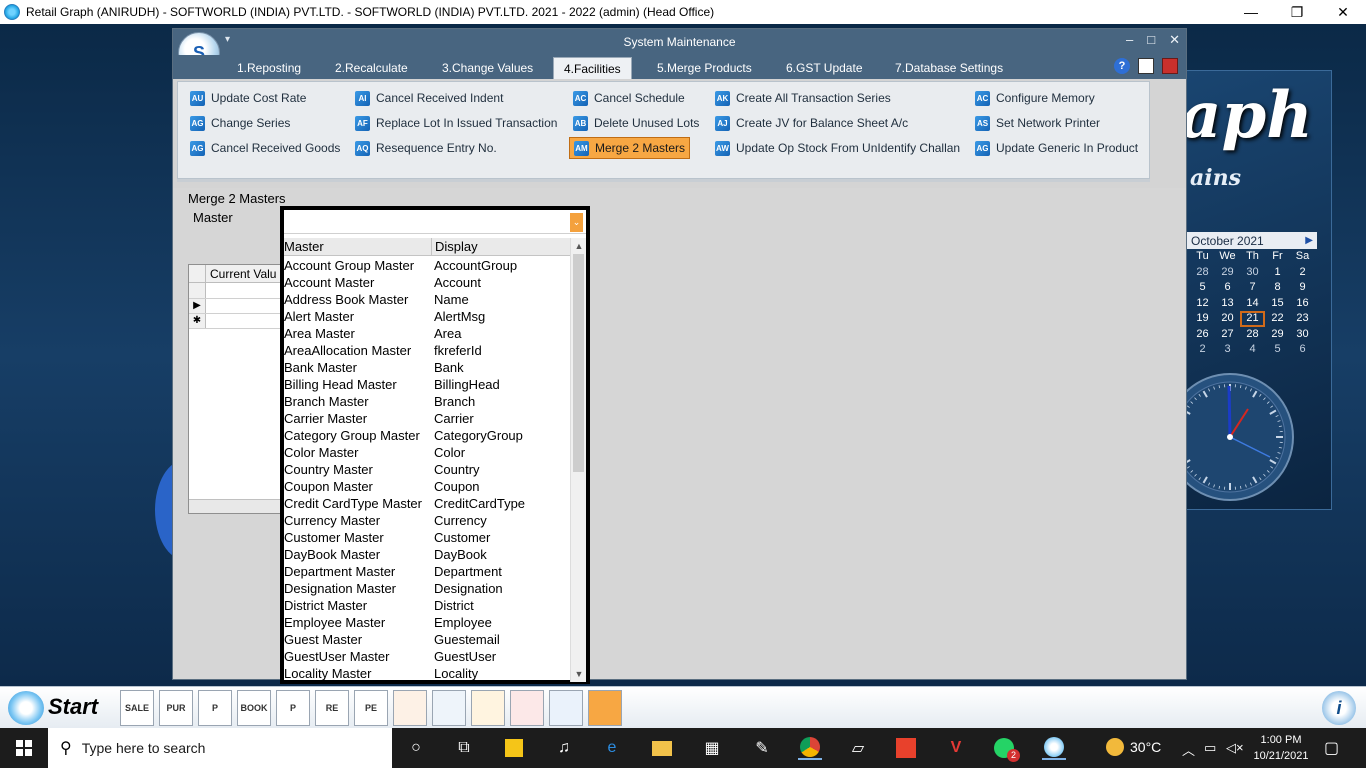 This screenshot has width=1366, height=768. What do you see at coordinates (1054, 748) in the screenshot?
I see `retail-graph-taskbar-icon` at bounding box center [1054, 748].